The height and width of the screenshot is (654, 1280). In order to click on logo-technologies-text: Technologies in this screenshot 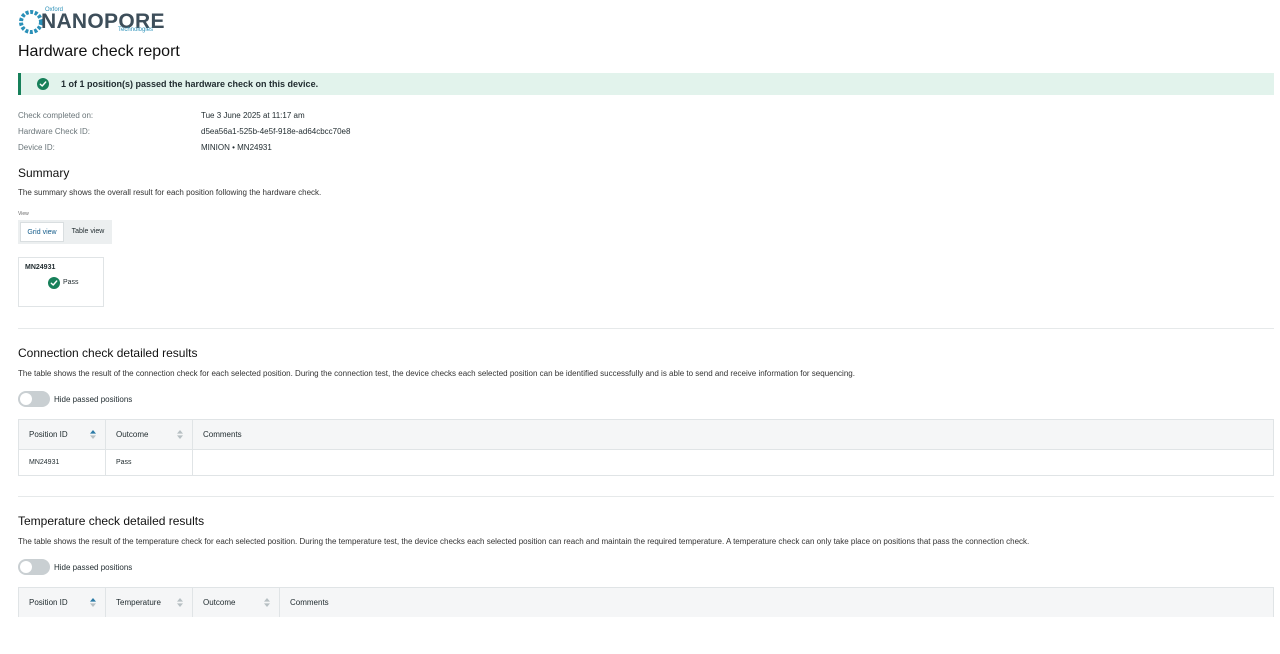, I will do `click(136, 30)`.